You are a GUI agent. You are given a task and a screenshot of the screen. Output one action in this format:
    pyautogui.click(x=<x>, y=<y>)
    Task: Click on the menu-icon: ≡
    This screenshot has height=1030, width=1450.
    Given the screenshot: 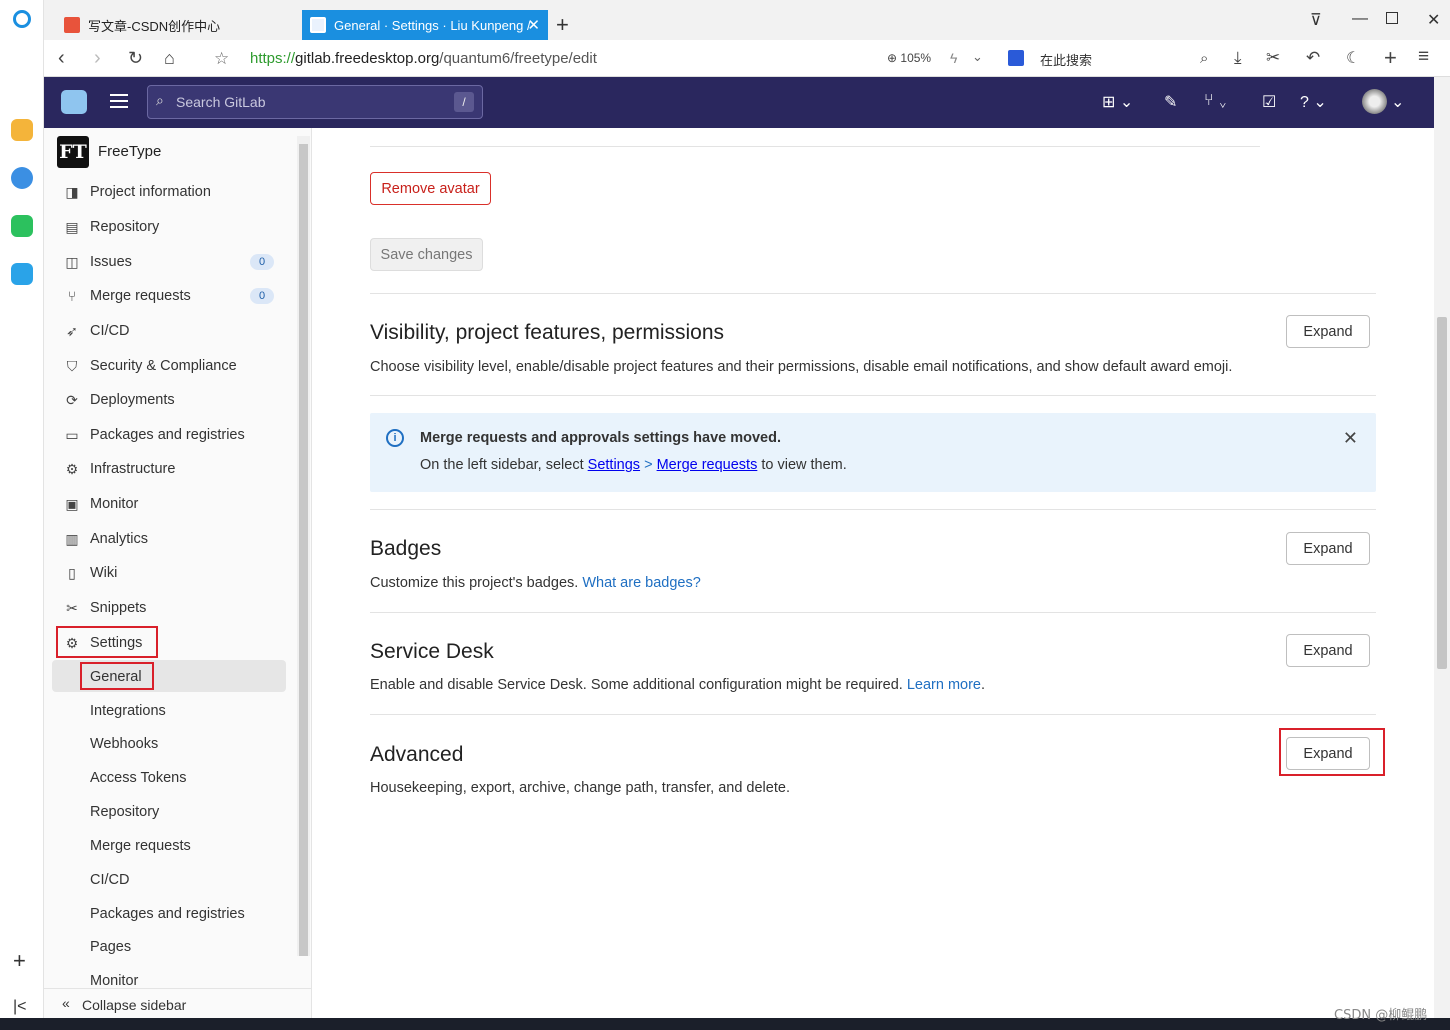 What is the action you would take?
    pyautogui.click(x=1423, y=57)
    